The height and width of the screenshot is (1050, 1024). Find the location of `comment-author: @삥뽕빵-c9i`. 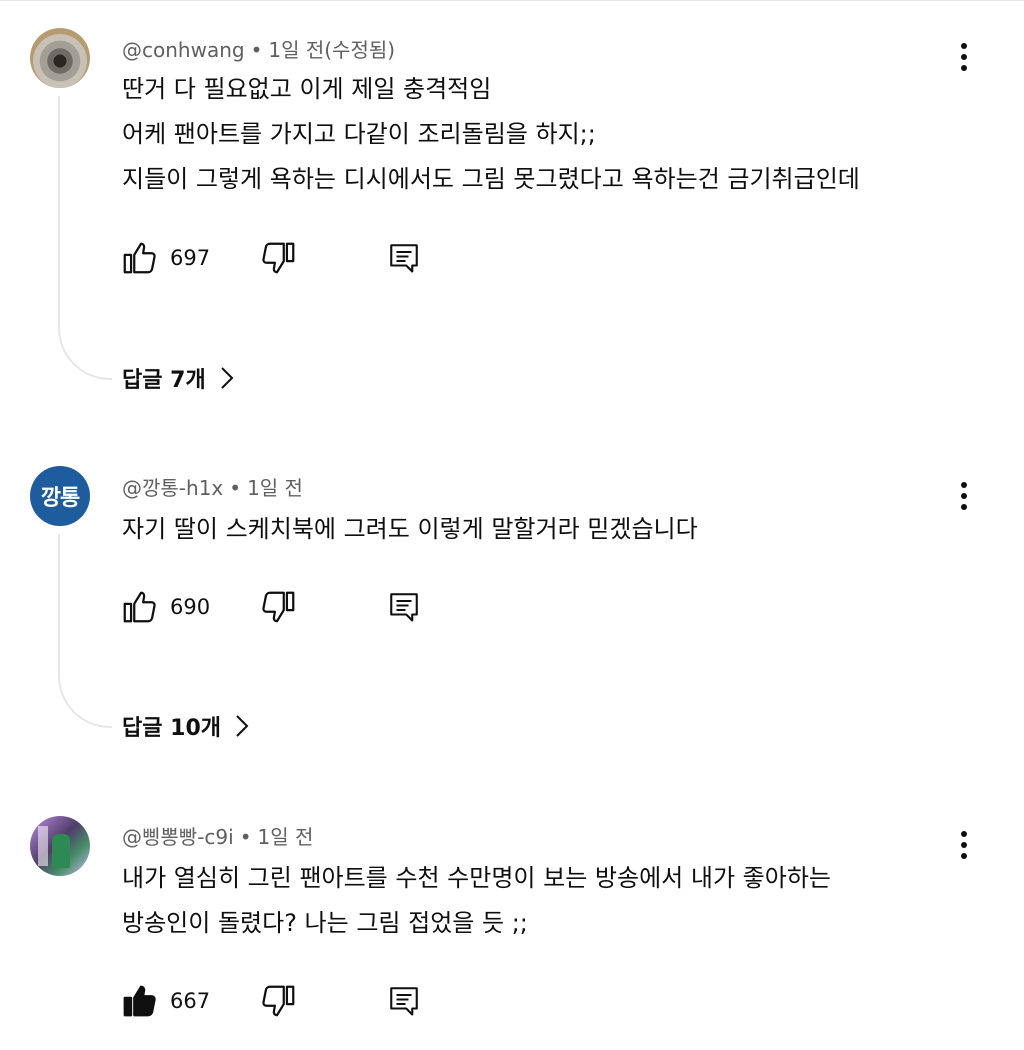

comment-author: @삥뽕빵-c9i is located at coordinates (178, 837).